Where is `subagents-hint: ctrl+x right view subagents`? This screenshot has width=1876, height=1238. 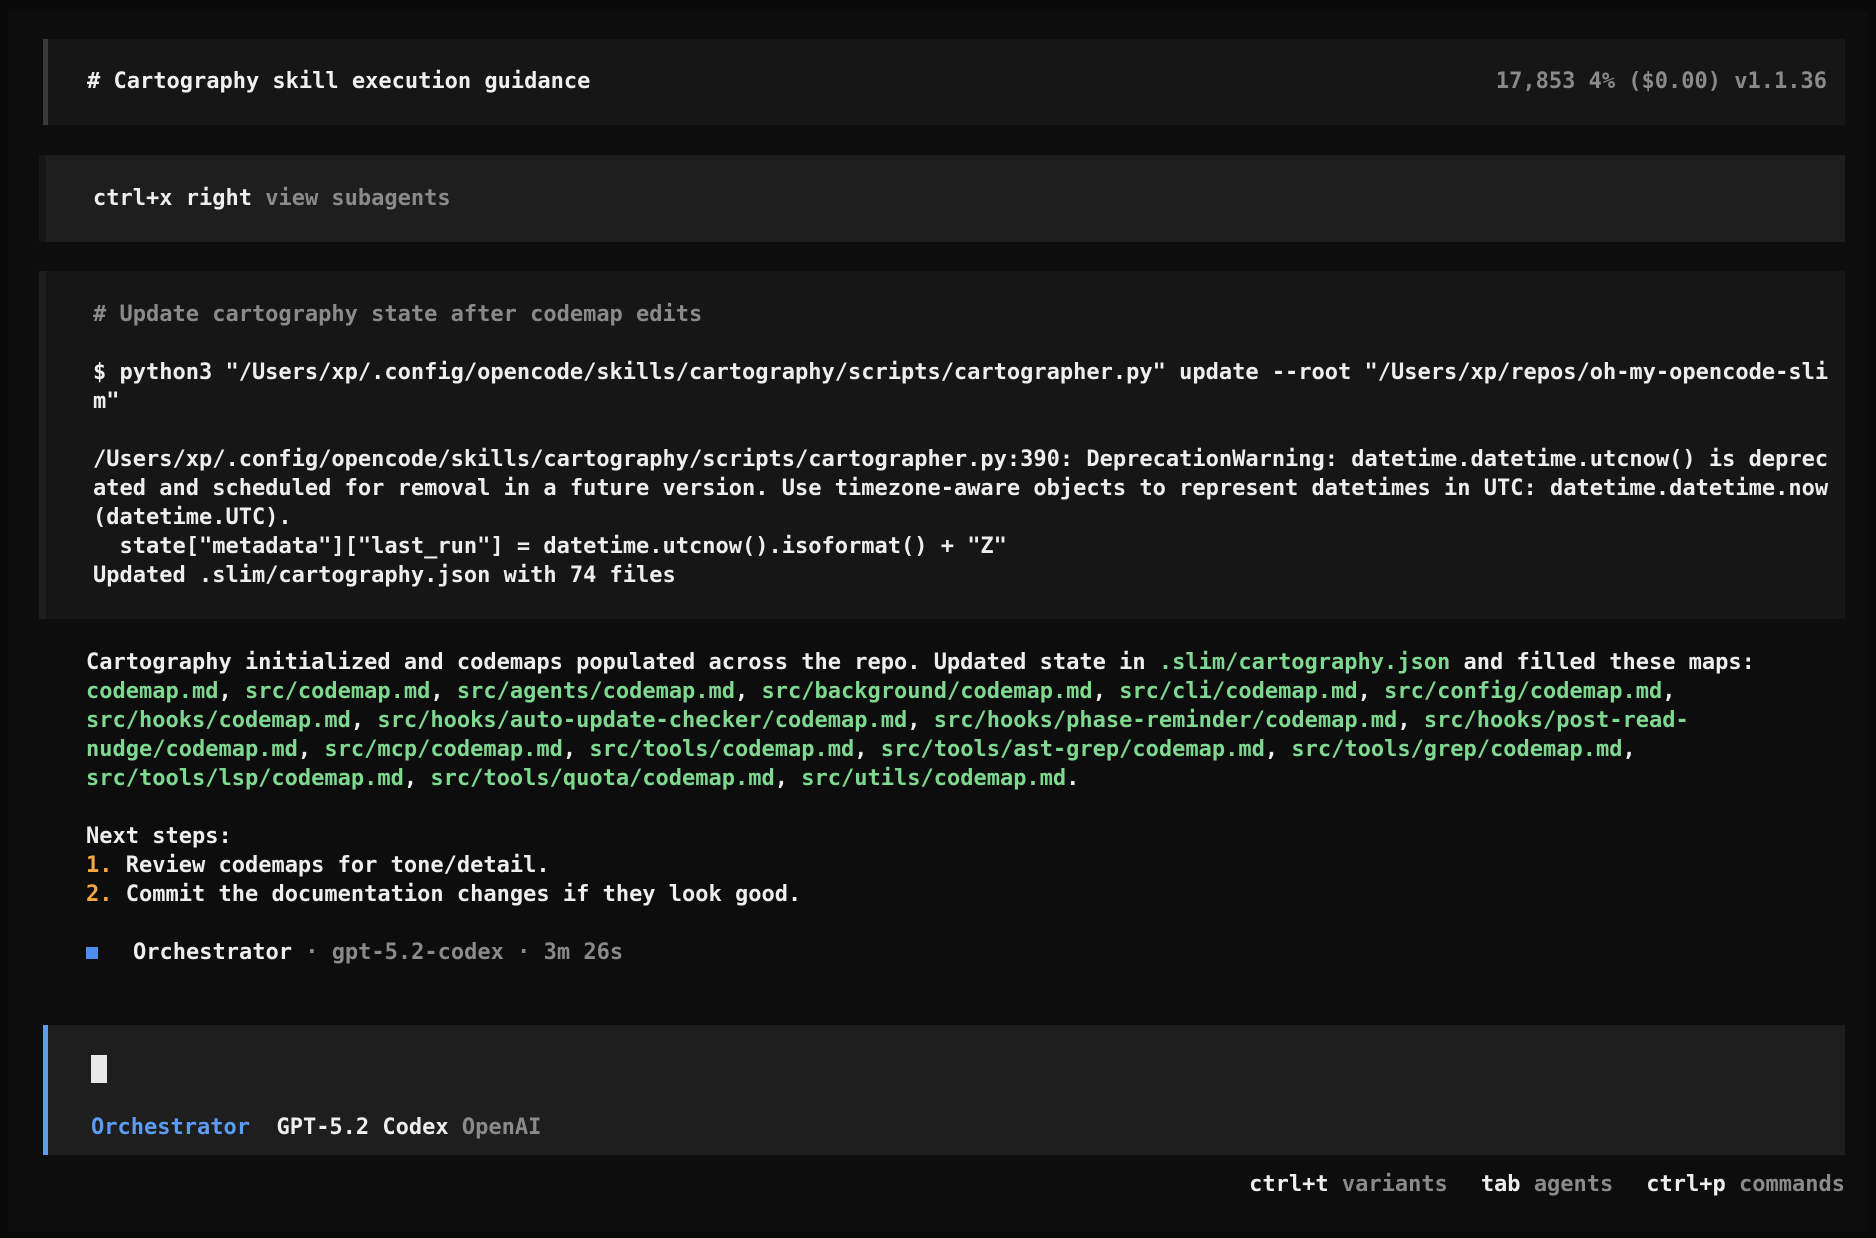
subagents-hint: ctrl+x right view subagents is located at coordinates (942, 198).